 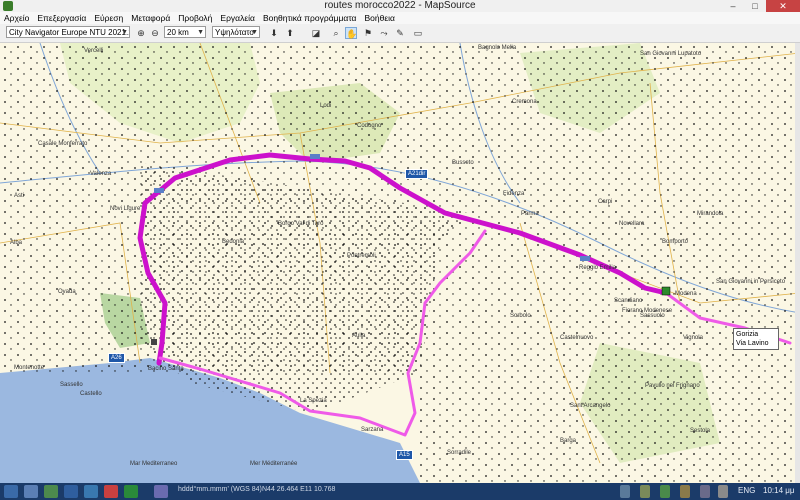 What do you see at coordinates (67, 292) in the screenshot?
I see `map-label: Ovada` at bounding box center [67, 292].